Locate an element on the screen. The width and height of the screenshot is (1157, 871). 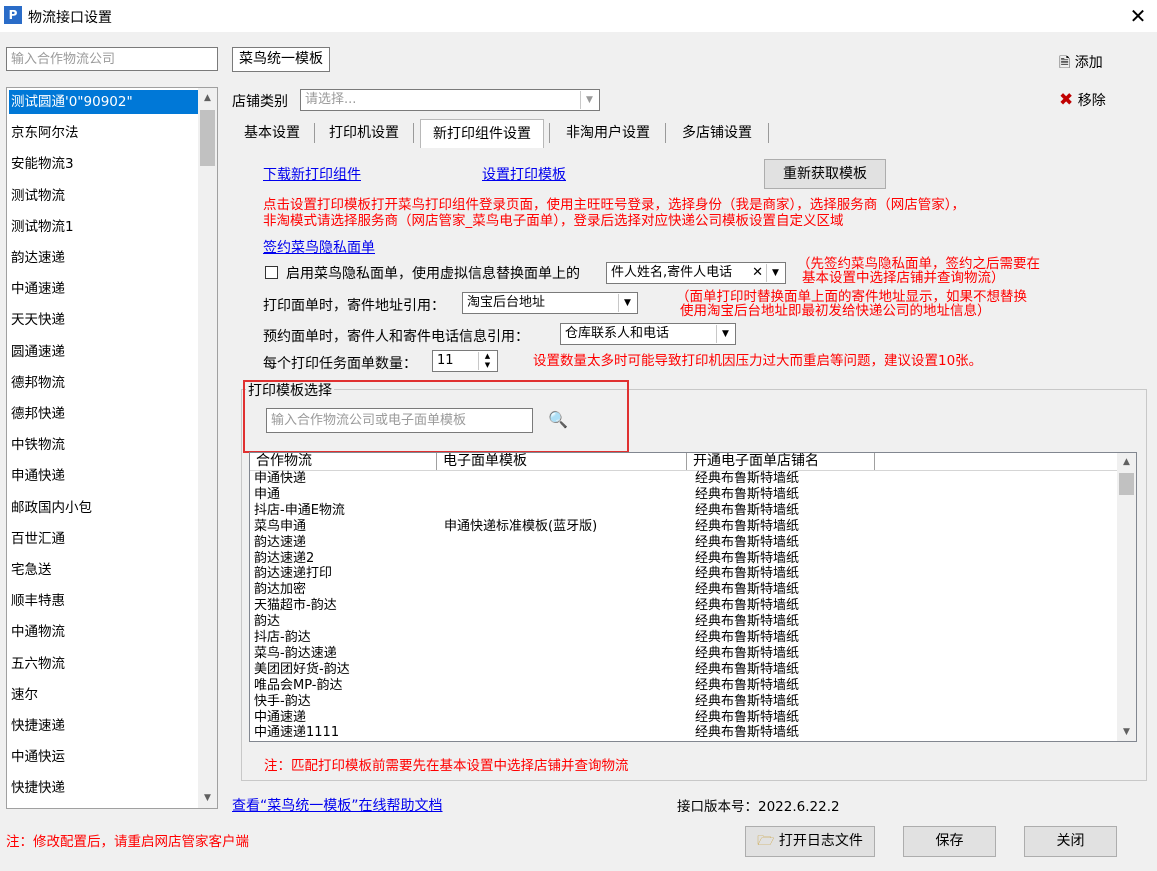
list-item: 百世汇通 is located at coordinates (104, 539).